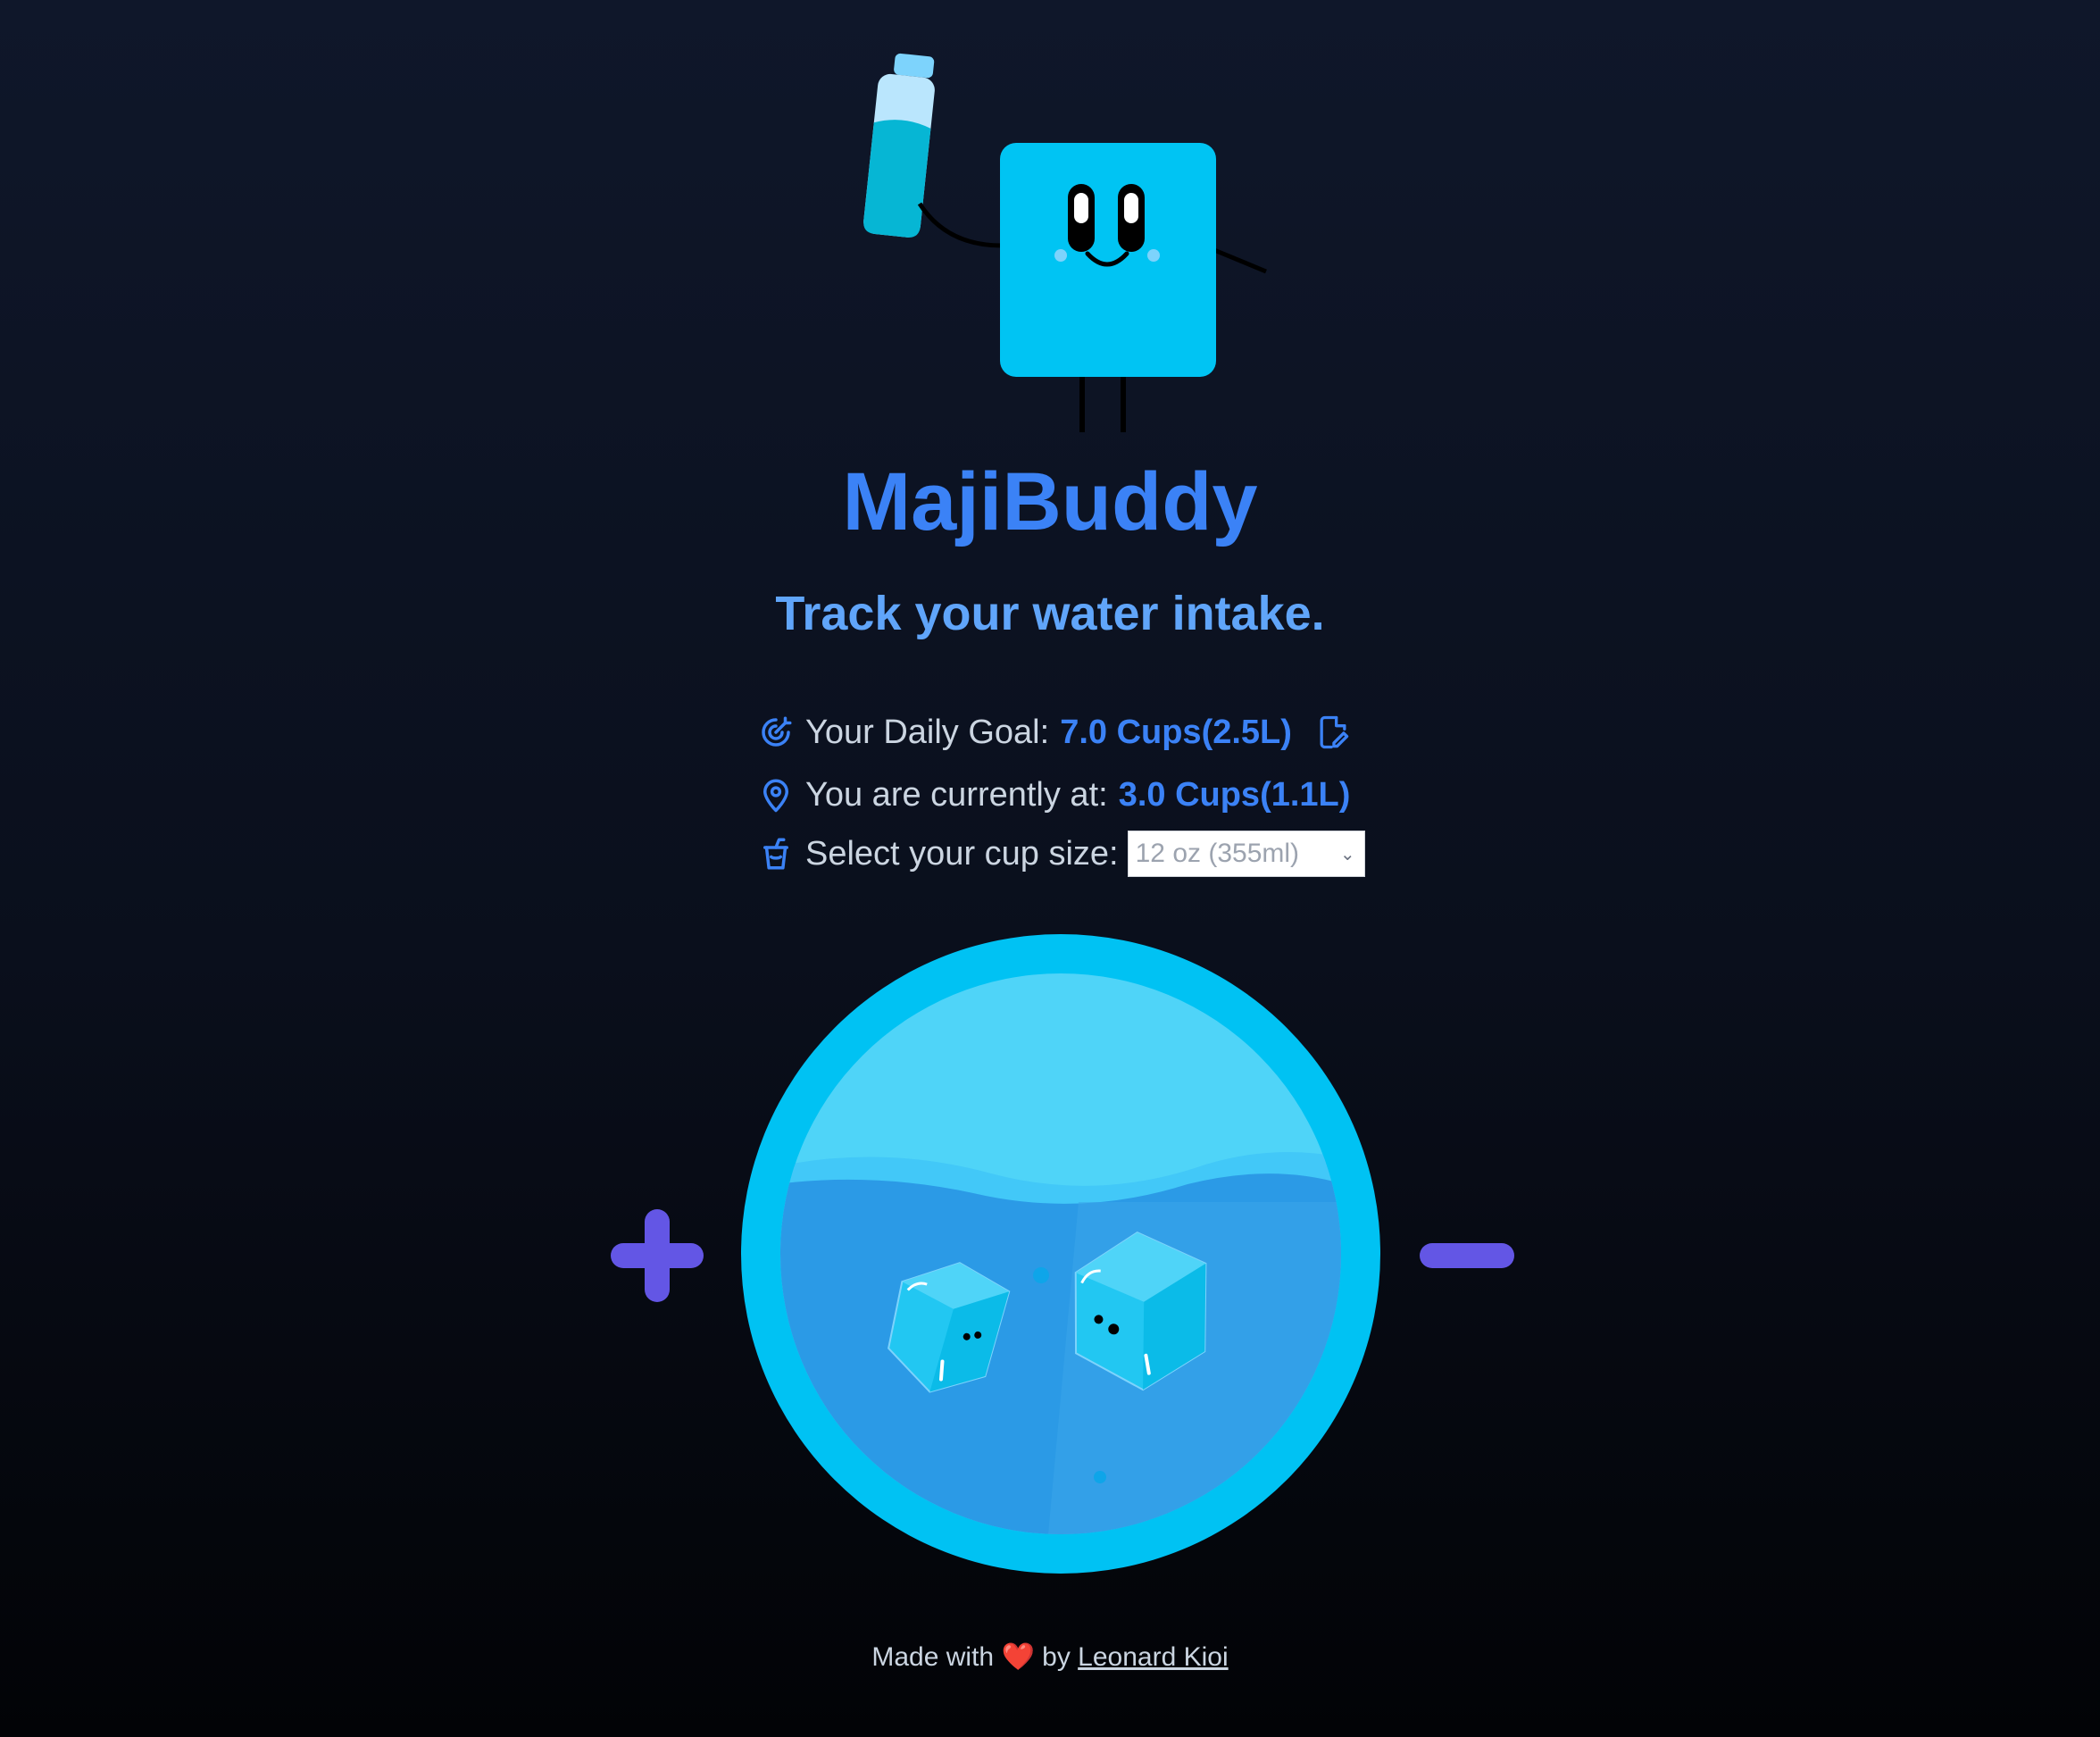 This screenshot has width=2100, height=1737. What do you see at coordinates (1061, 1342) in the screenshot?
I see `water-fill` at bounding box center [1061, 1342].